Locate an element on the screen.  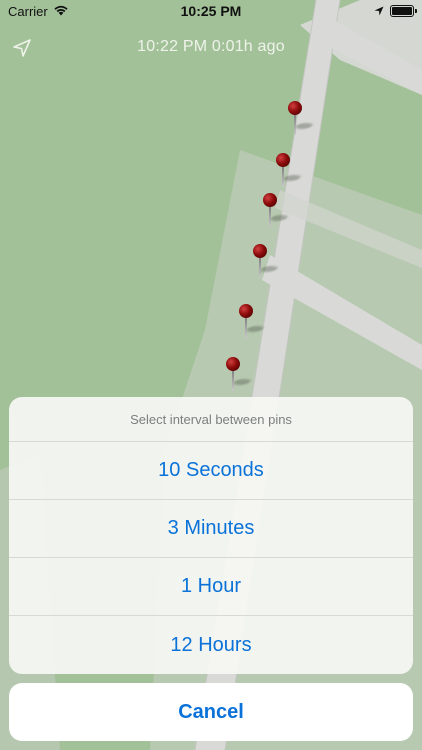
wifi-icon is located at coordinates (61, 11).